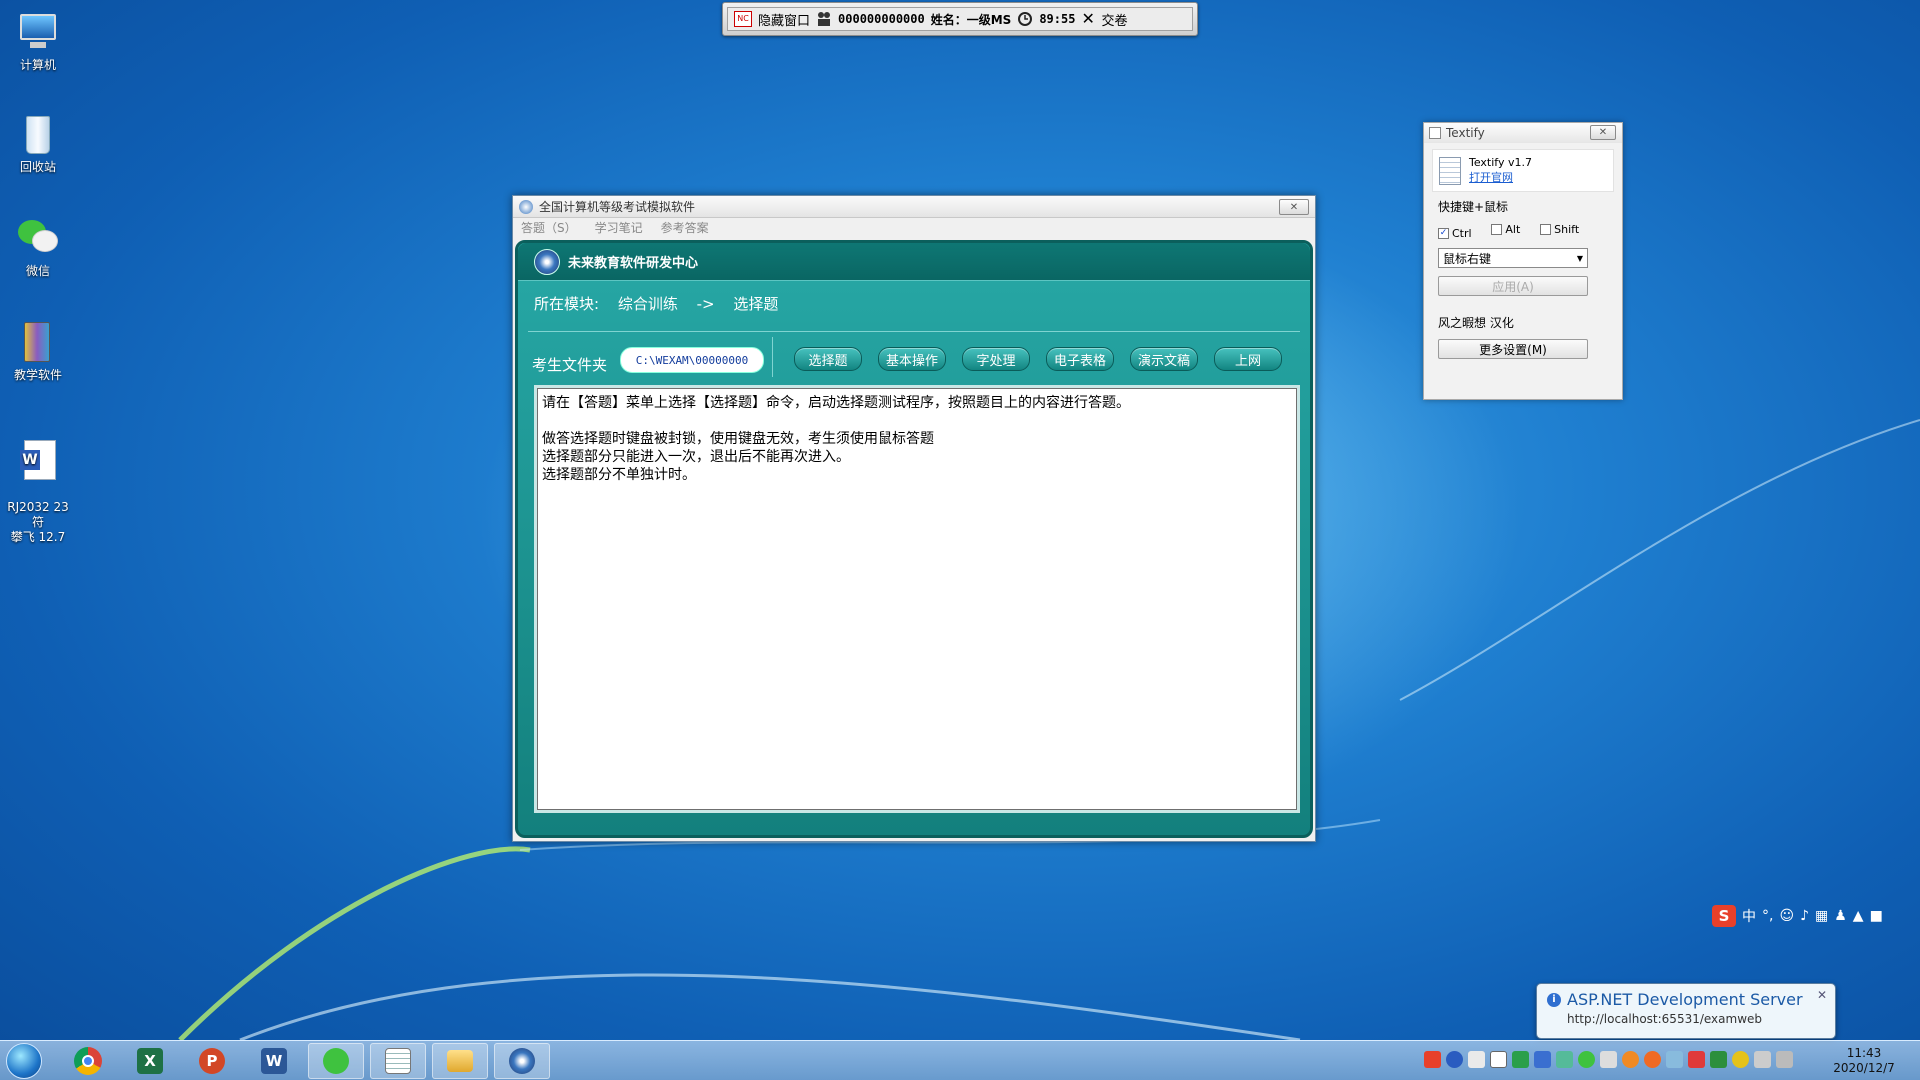  Describe the element at coordinates (1864, 1061) in the screenshot. I see `system-clock: 11:43 2020/12/7` at that location.